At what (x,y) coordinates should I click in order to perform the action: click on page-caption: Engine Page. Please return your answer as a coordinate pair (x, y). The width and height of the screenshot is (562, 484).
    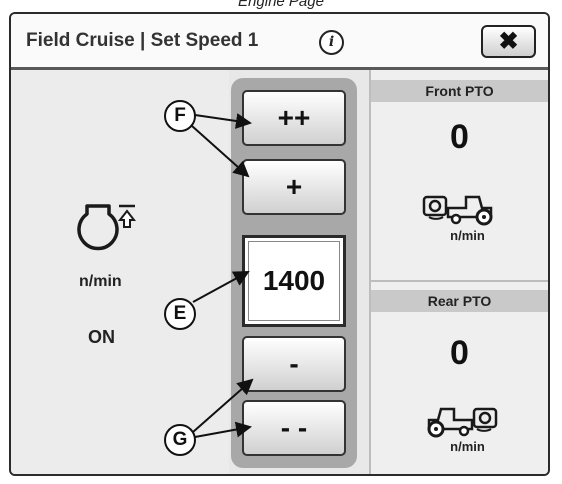
    Looking at the image, I should click on (281, 6).